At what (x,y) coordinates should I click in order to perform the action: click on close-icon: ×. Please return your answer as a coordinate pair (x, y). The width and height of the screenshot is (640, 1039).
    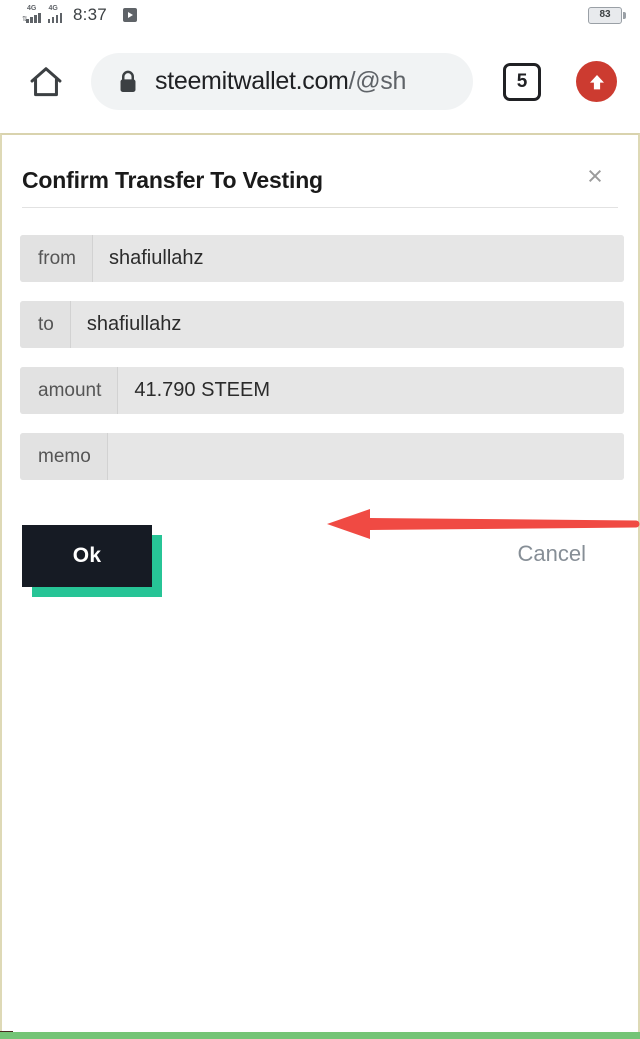
    Looking at the image, I should click on (595, 176).